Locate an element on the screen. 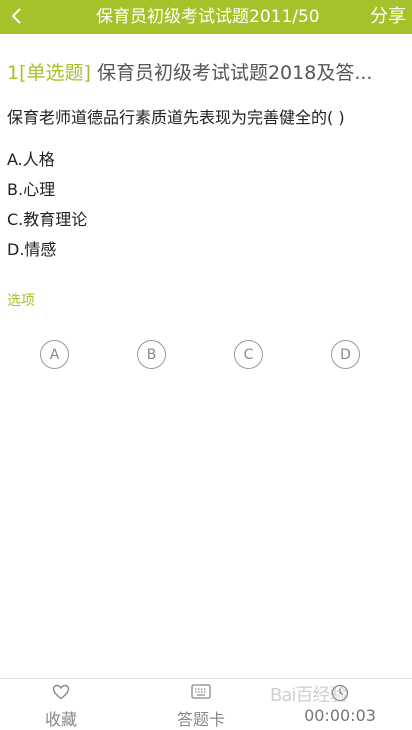 This screenshot has width=412, height=730. option-a: A.人格 is located at coordinates (47, 163).